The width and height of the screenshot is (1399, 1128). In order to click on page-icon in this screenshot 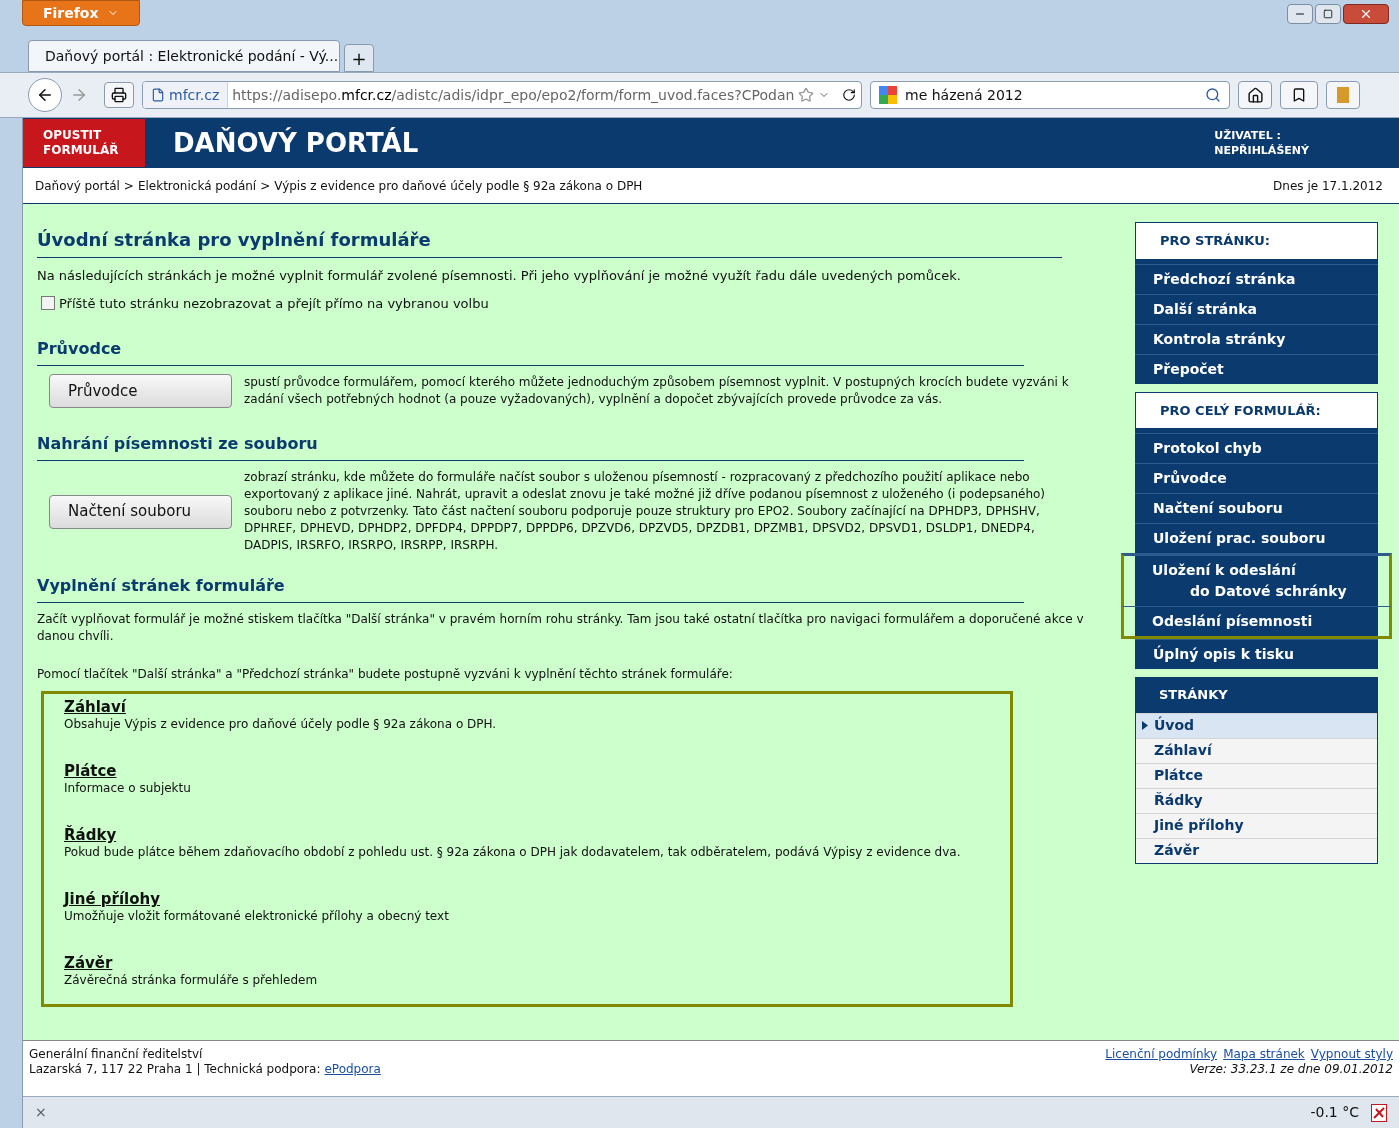, I will do `click(158, 95)`.